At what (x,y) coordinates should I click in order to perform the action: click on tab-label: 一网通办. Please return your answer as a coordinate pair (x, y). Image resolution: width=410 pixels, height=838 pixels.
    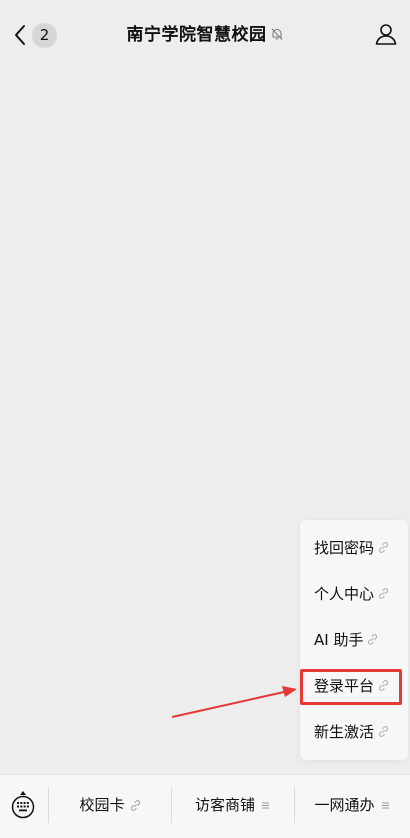
    Looking at the image, I should click on (344, 805).